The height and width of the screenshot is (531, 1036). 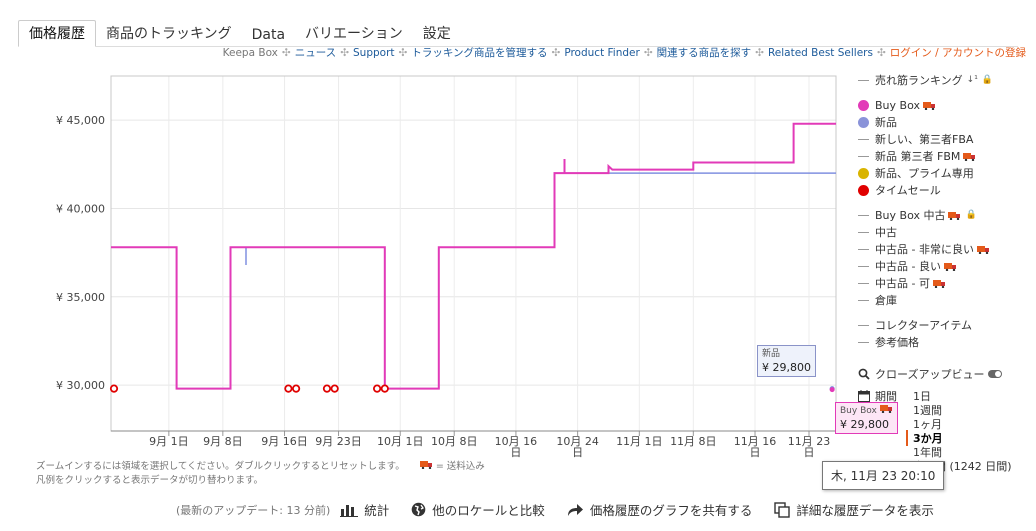 What do you see at coordinates (575, 509) in the screenshot?
I see `share-arrow-icon` at bounding box center [575, 509].